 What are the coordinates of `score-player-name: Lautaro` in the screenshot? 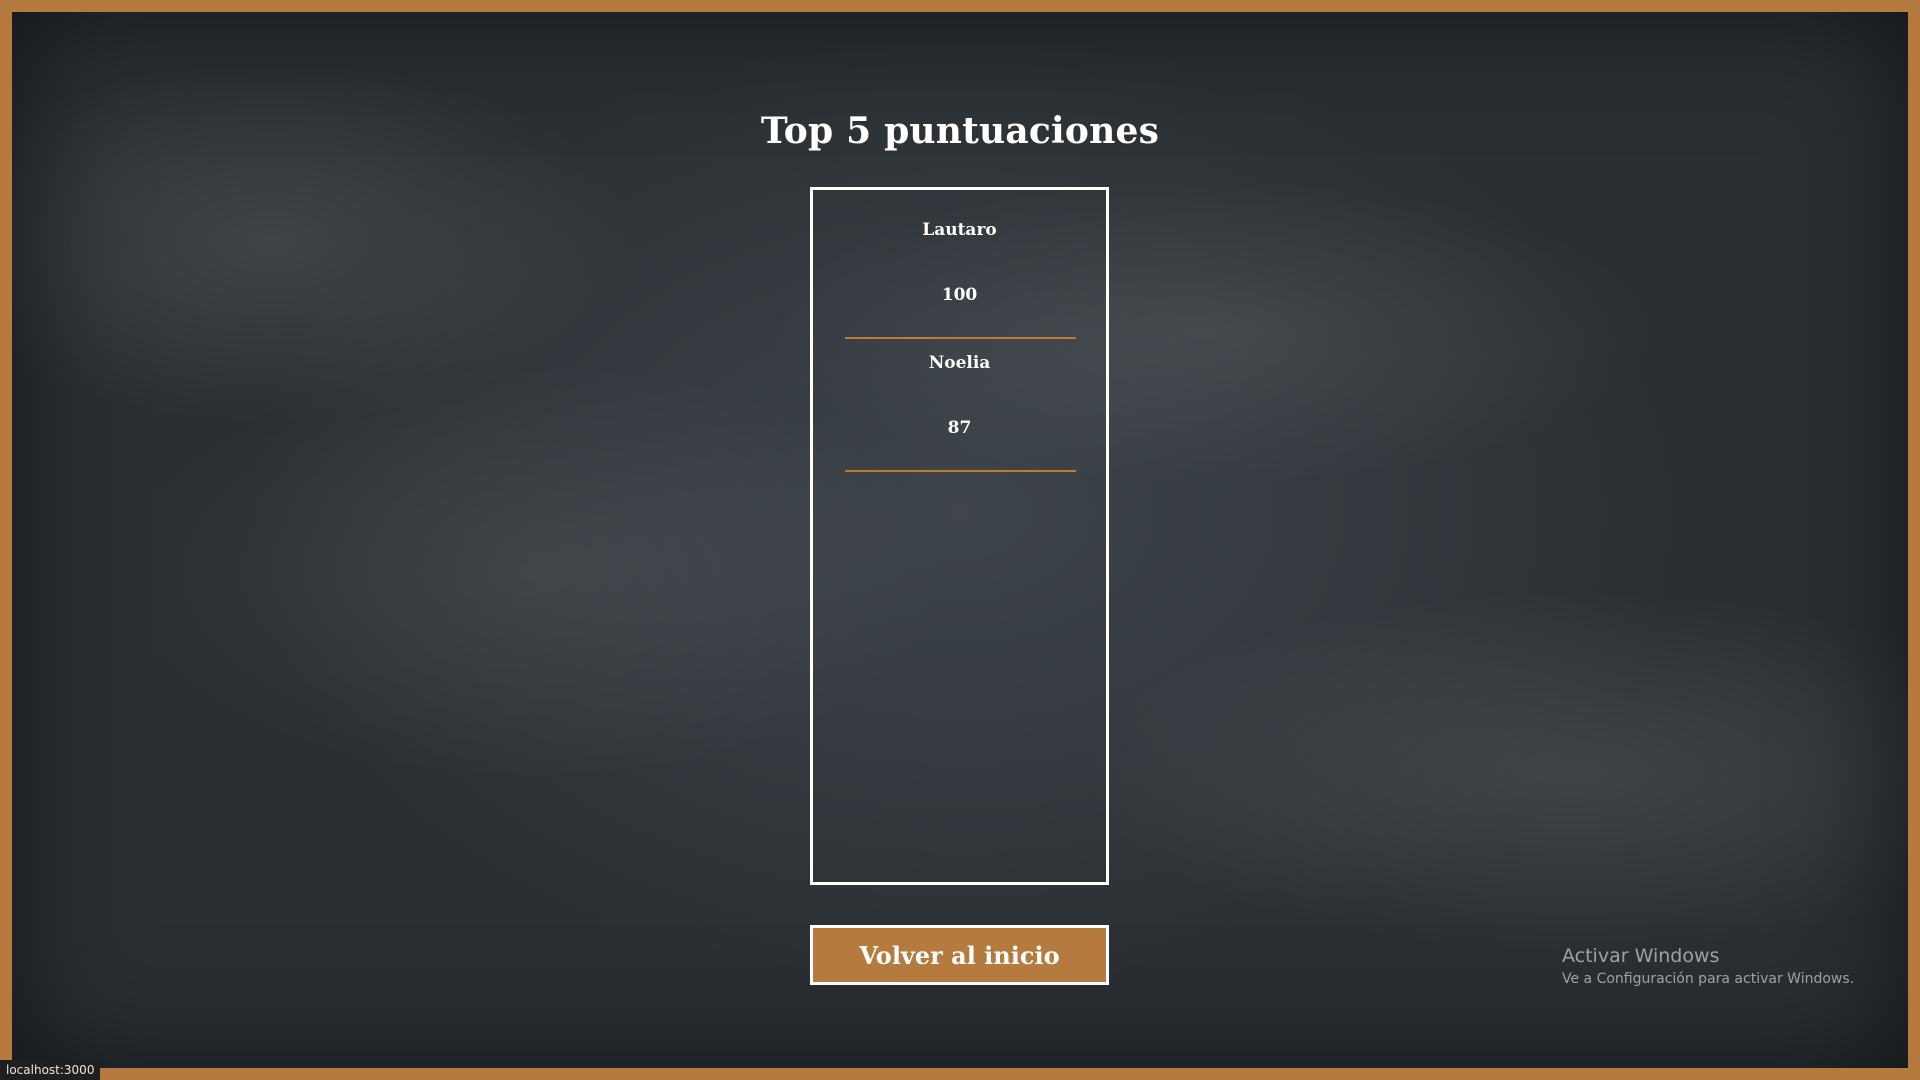 It's located at (959, 230).